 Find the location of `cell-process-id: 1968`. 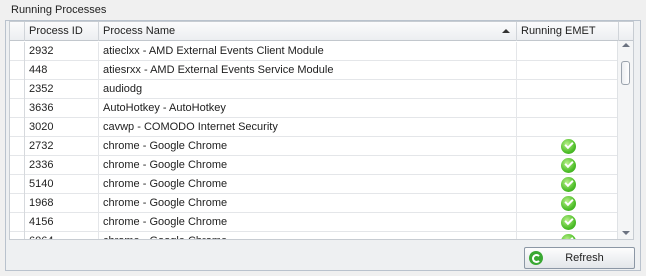

cell-process-id: 1968 is located at coordinates (62, 203).